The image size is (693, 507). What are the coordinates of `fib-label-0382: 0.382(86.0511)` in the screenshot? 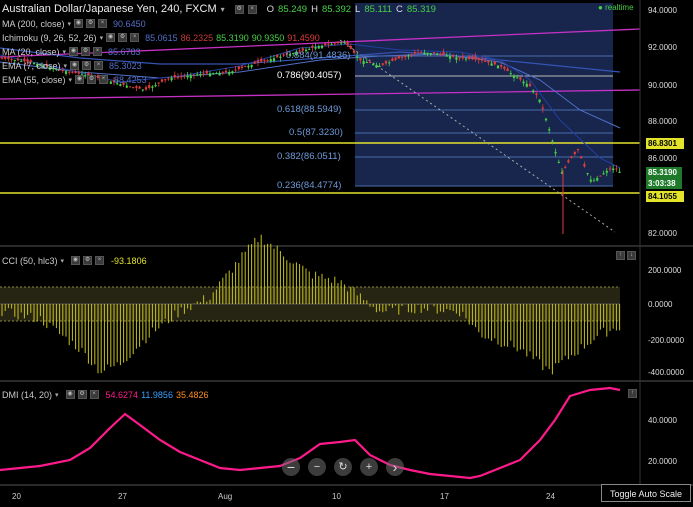 It's located at (309, 156).